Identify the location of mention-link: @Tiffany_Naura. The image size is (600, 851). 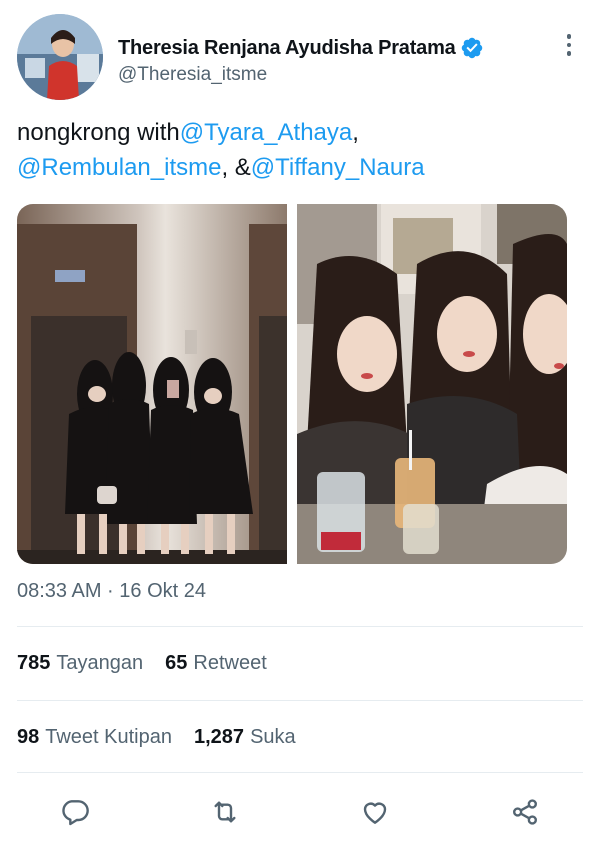
(338, 167).